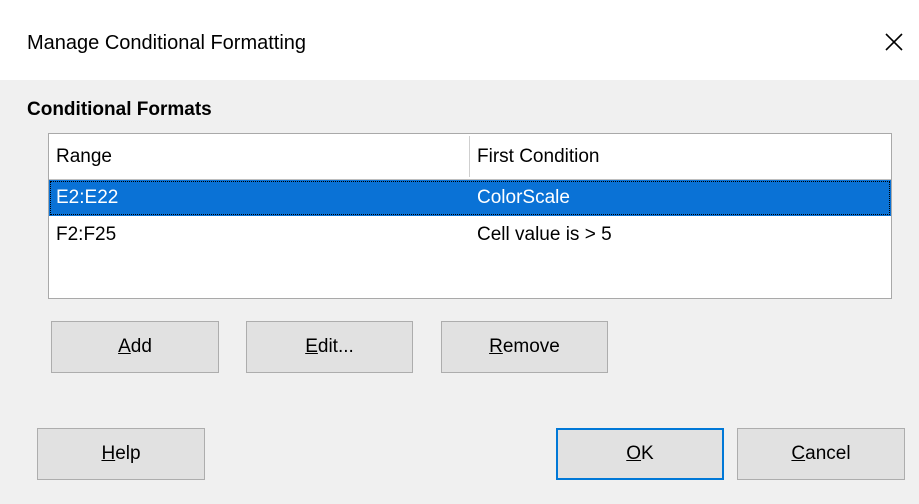 This screenshot has height=504, width=919. I want to click on help-button: Help, so click(121, 454).